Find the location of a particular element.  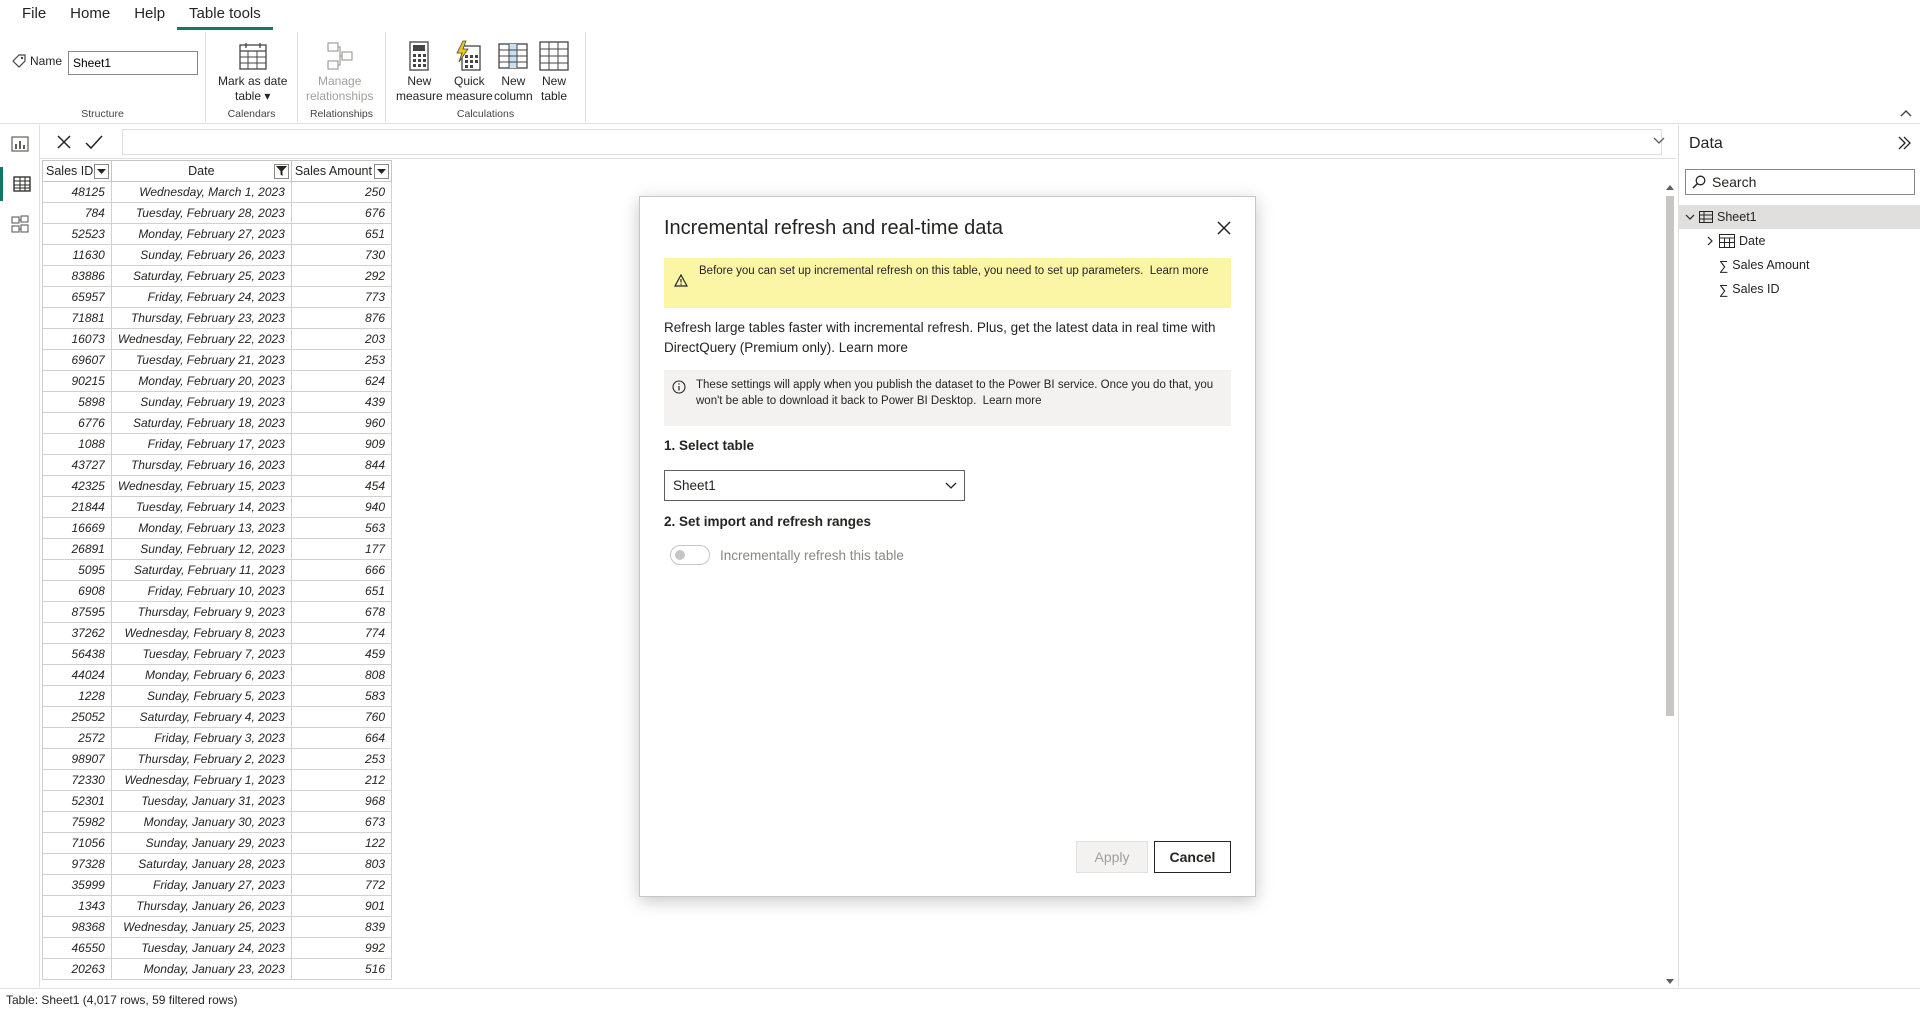

cell-sales-amount: 772 is located at coordinates (341, 885).